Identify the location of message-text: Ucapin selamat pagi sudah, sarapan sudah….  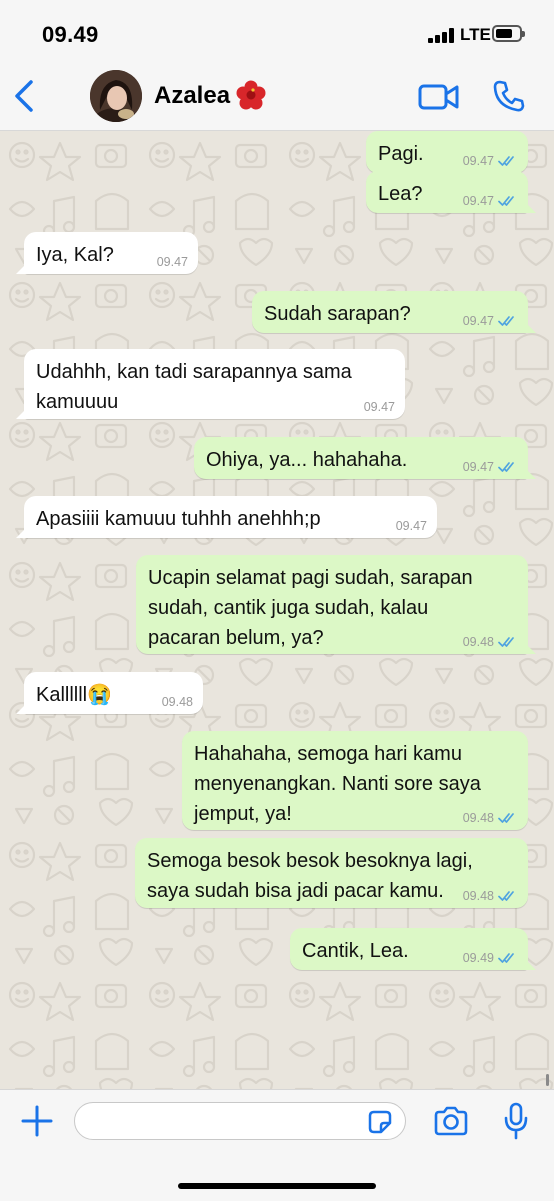
(310, 608).